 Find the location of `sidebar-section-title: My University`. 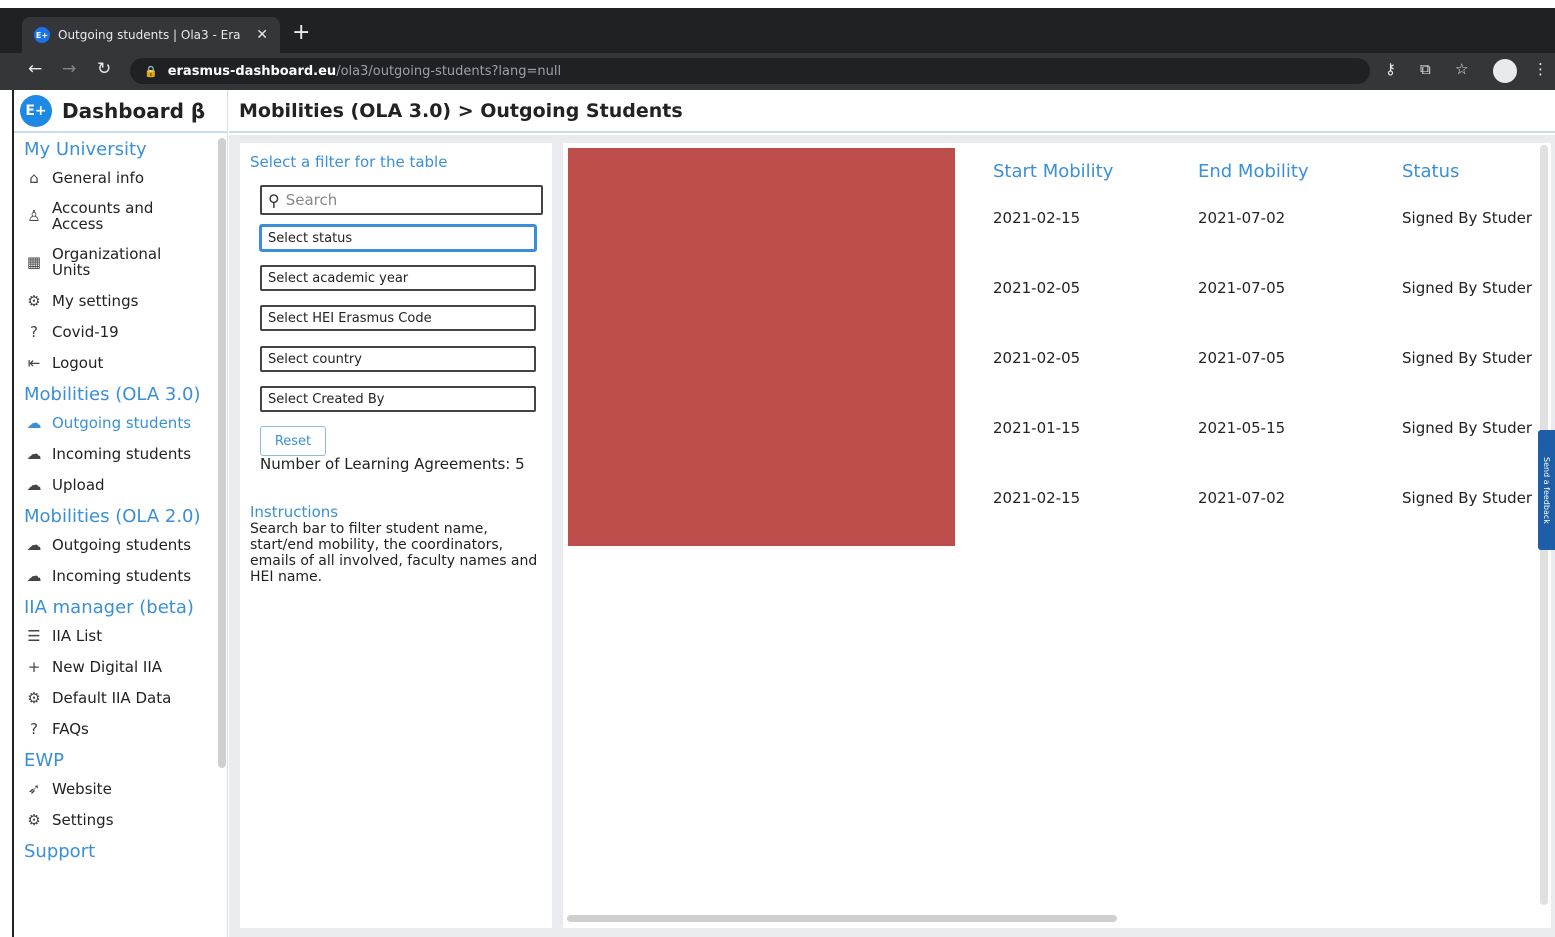

sidebar-section-title: My University is located at coordinates (85, 149).